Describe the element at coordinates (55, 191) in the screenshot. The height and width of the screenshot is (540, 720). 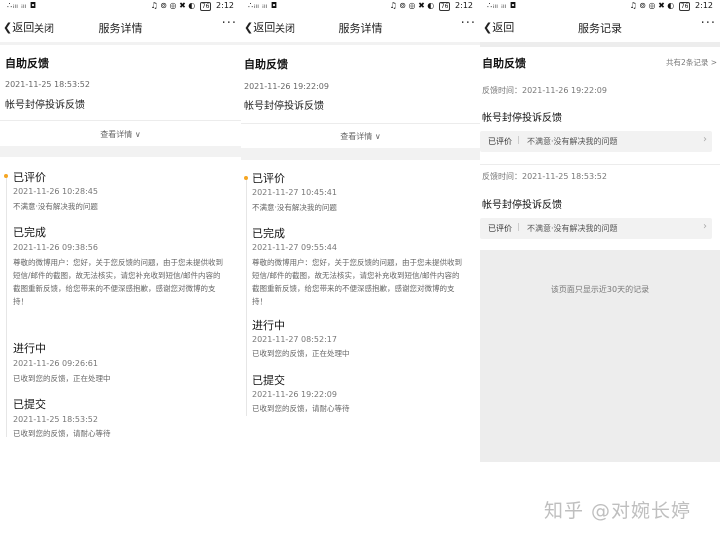
I see `step-time: 2021-11-26 10:28:45` at that location.